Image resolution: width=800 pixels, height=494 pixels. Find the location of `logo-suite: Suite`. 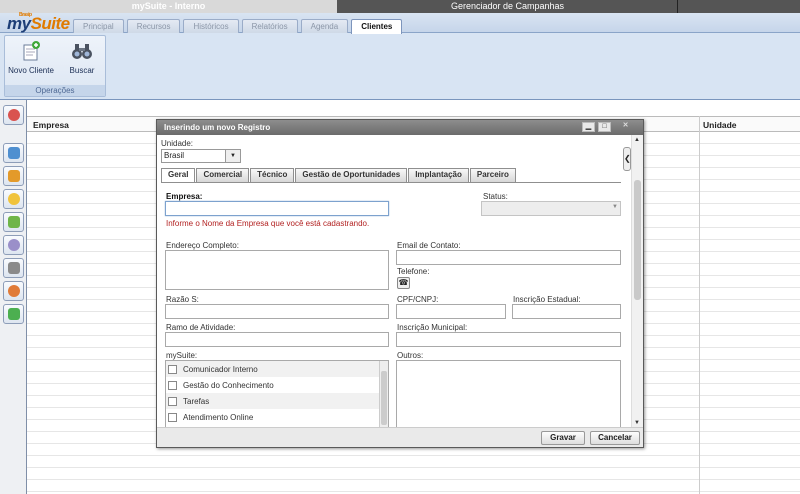

logo-suite: Suite is located at coordinates (50, 23).